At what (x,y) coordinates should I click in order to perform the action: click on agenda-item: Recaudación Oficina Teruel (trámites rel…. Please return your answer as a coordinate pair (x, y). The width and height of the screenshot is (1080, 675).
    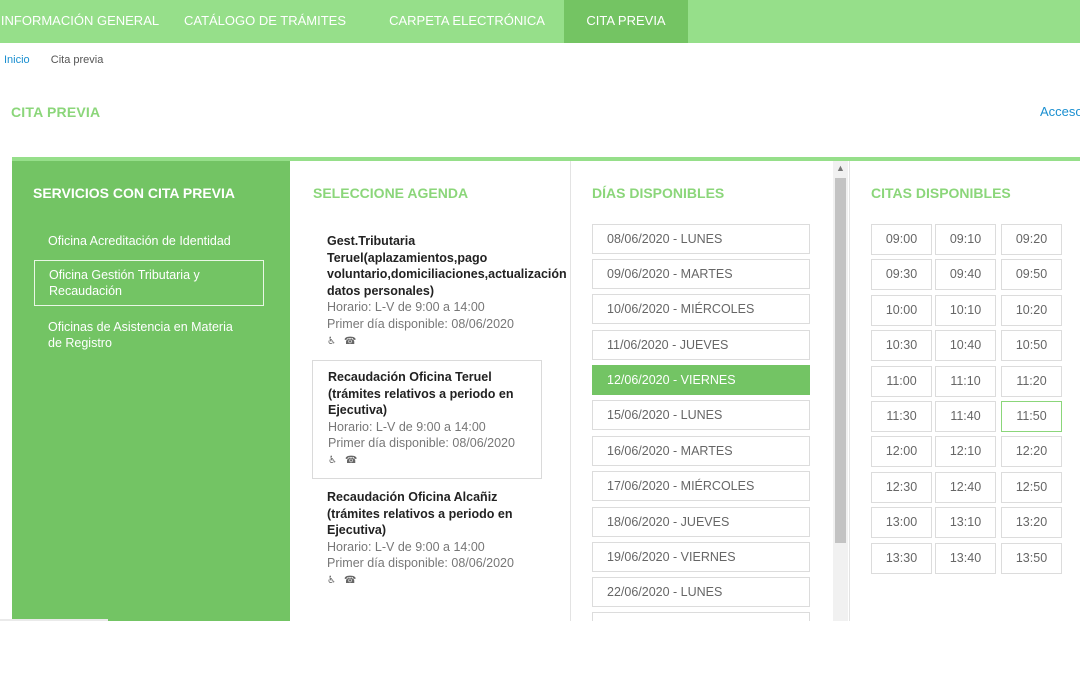
    Looking at the image, I should click on (427, 419).